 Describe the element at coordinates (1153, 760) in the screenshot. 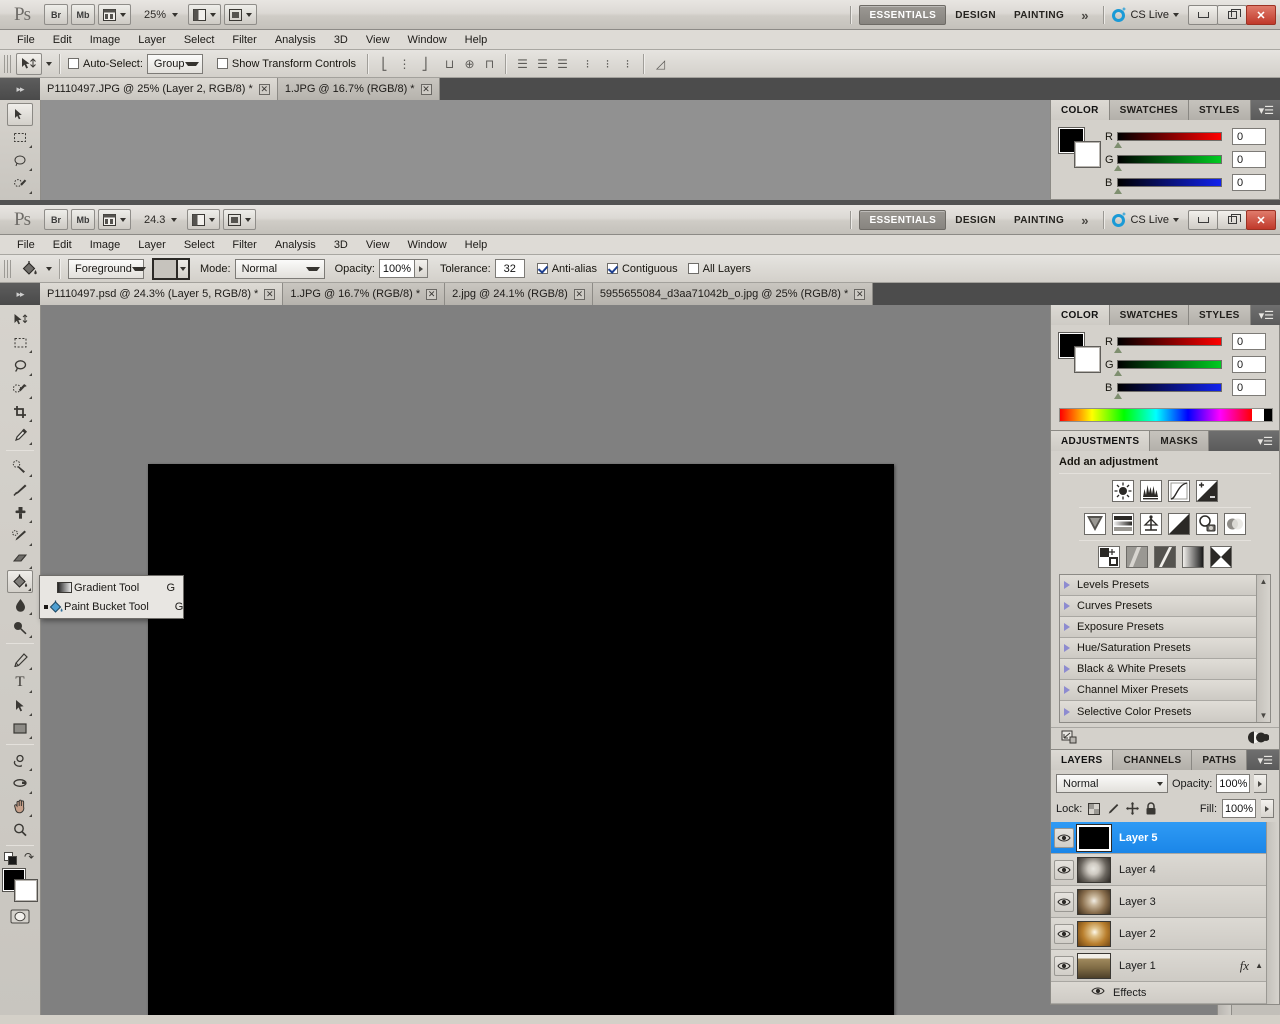

I see `tab-channels: CHANNELS` at that location.